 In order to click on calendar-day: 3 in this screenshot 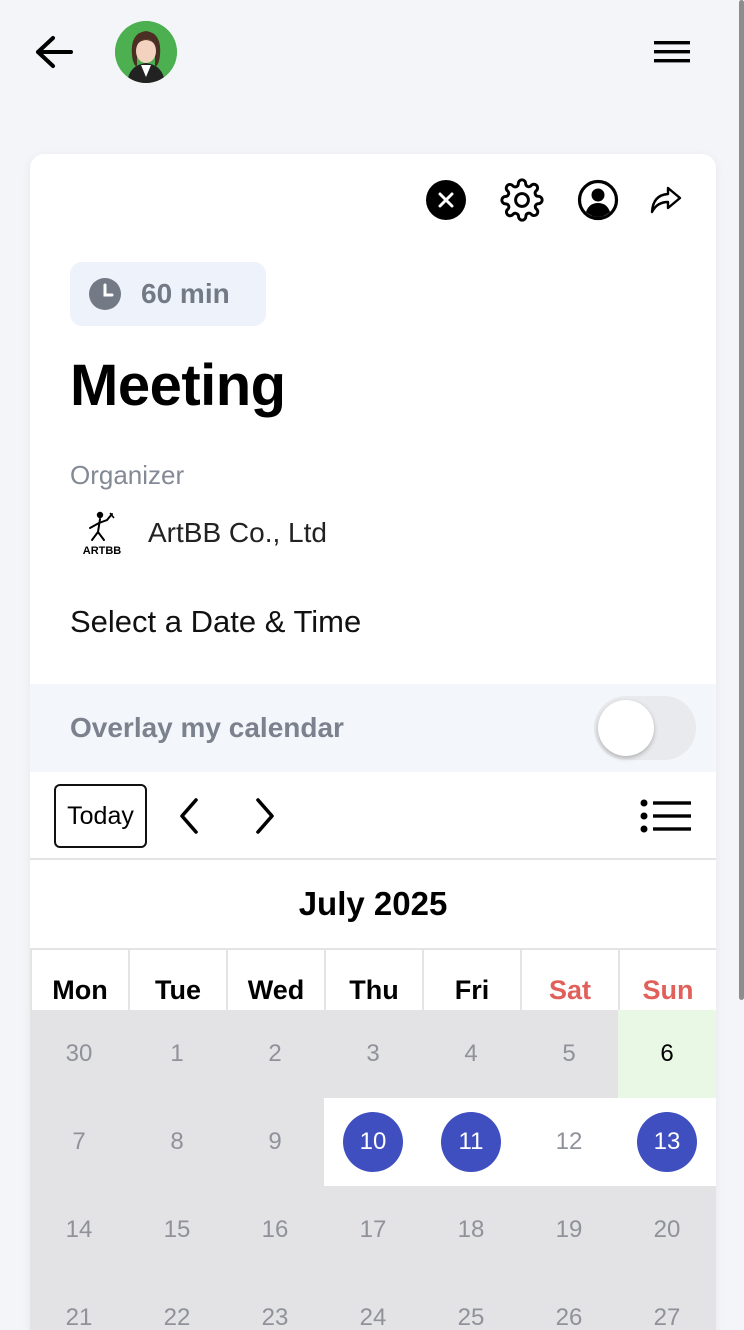, I will do `click(373, 1054)`.